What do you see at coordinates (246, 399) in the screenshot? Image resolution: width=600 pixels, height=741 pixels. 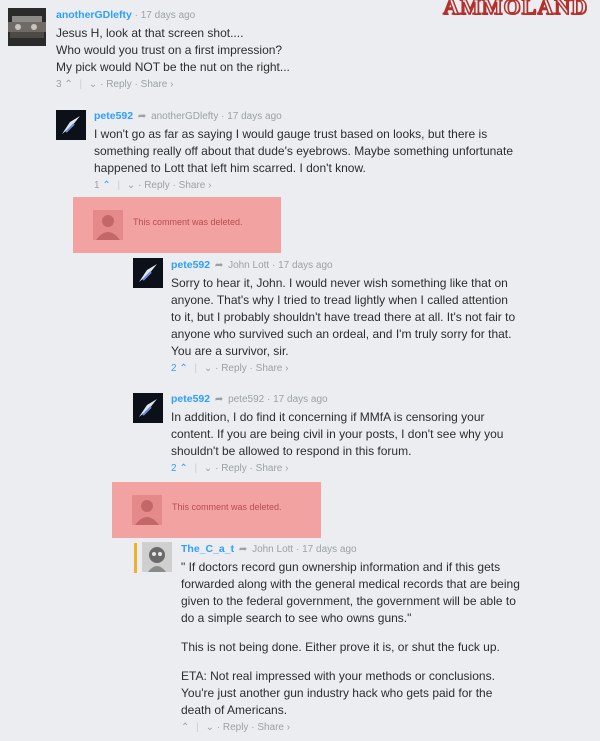 I see `reply-to-author: pete592` at bounding box center [246, 399].